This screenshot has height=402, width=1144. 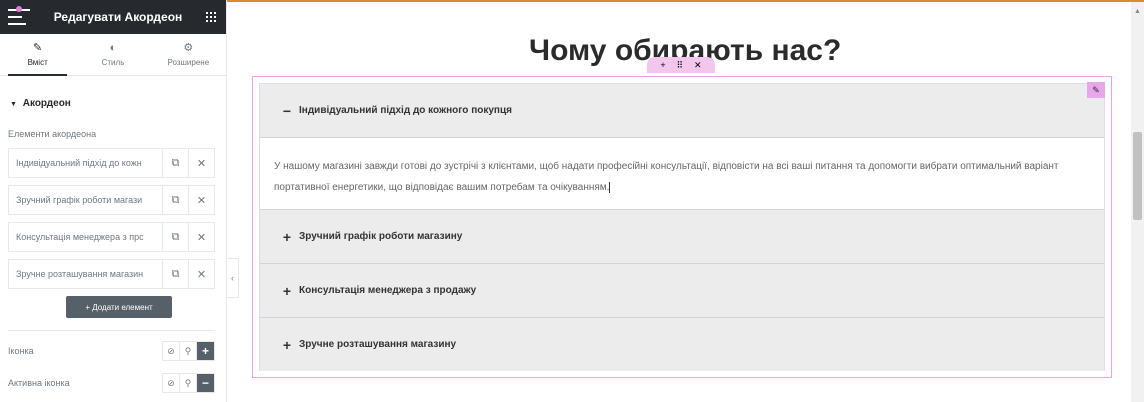 I want to click on drag-handle-icon: ⠿, so click(x=680, y=65).